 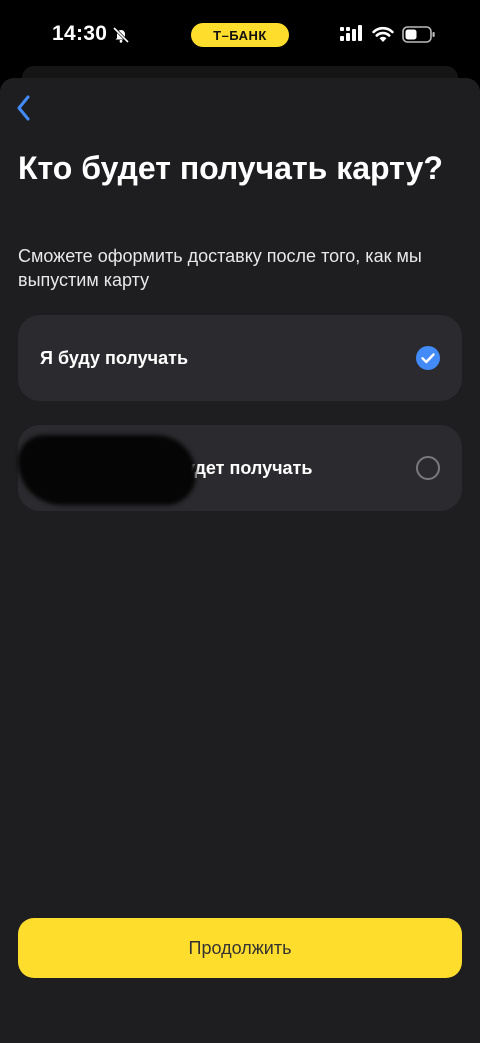 I want to click on option-label: Я буду получать, so click(x=114, y=357).